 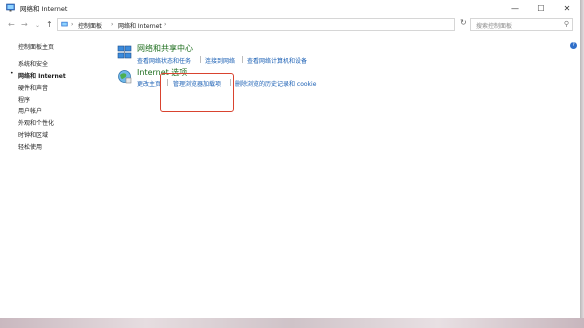 I want to click on back-button: ←, so click(x=11, y=24).